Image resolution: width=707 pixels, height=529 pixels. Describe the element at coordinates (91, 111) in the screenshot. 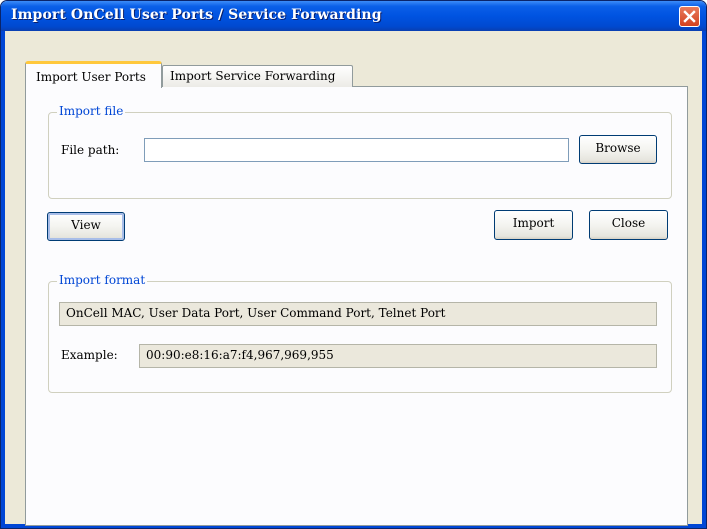

I see `import-file-legend: Import file` at that location.